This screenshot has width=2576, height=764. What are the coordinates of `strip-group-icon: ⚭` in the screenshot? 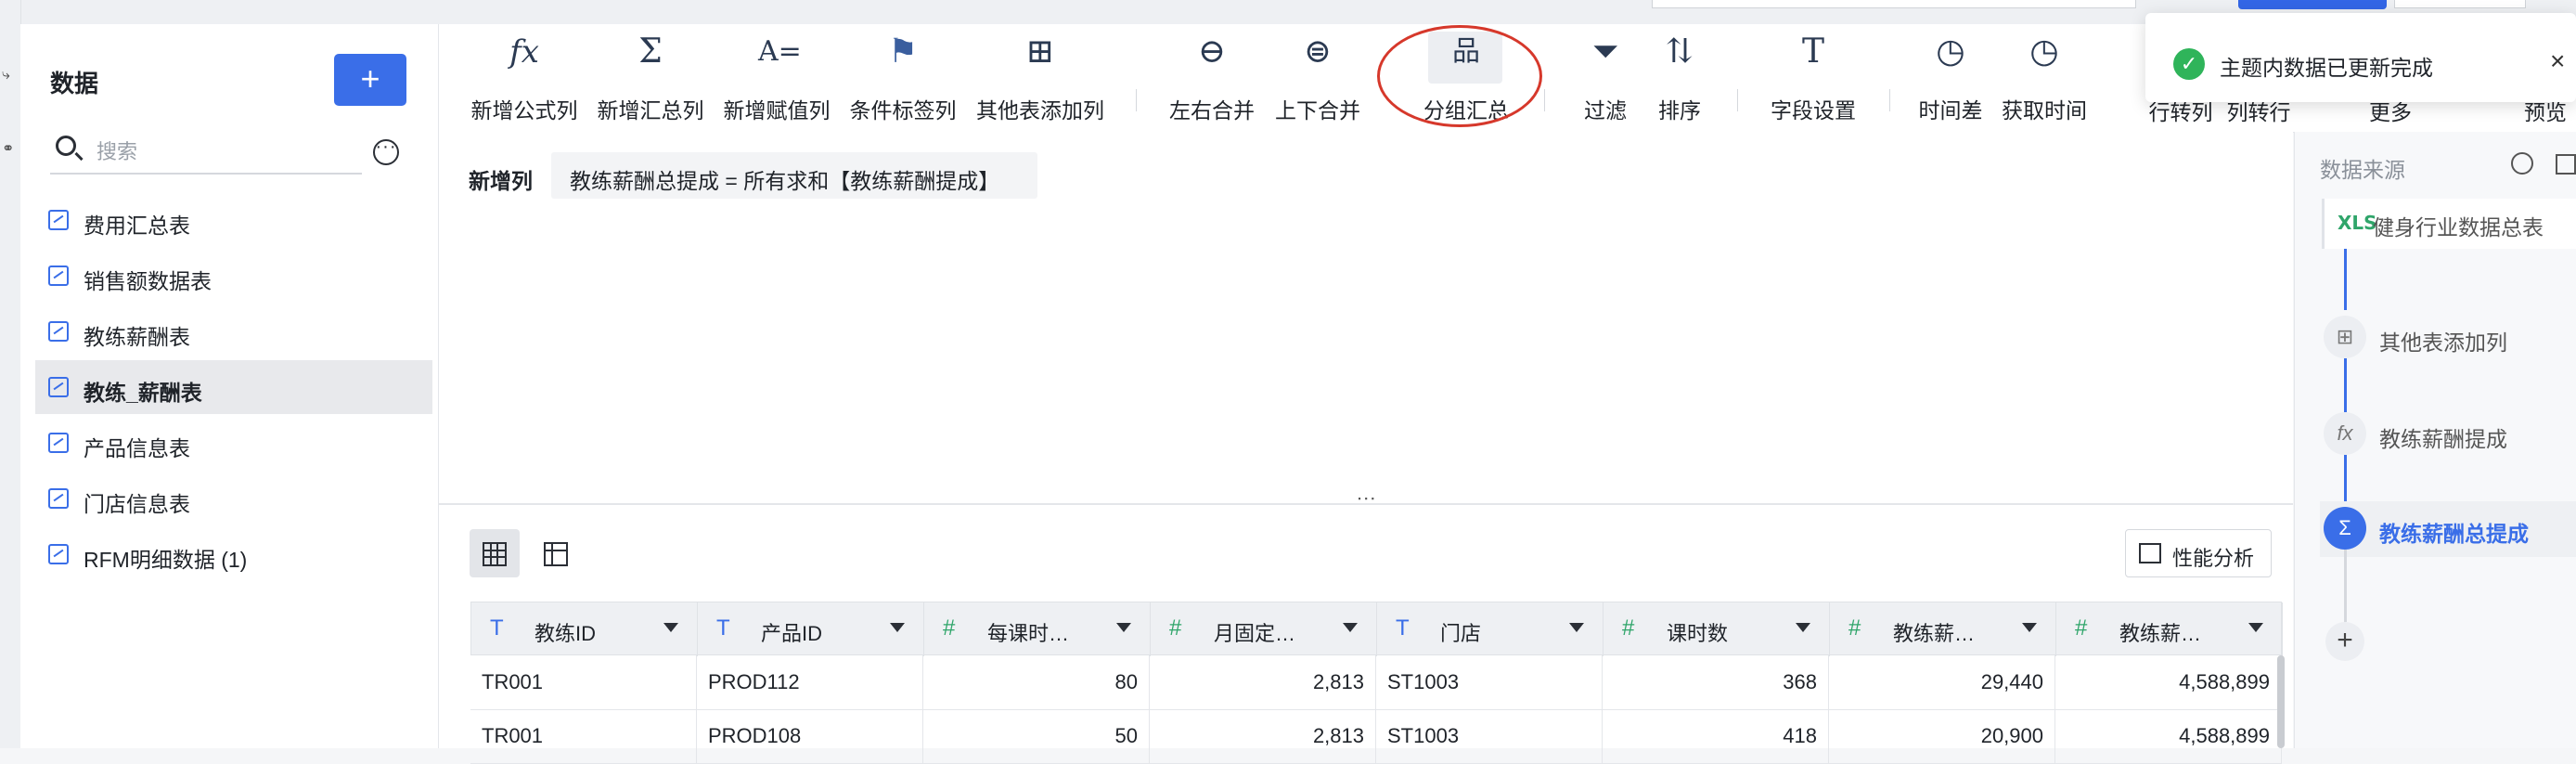 It's located at (8, 148).